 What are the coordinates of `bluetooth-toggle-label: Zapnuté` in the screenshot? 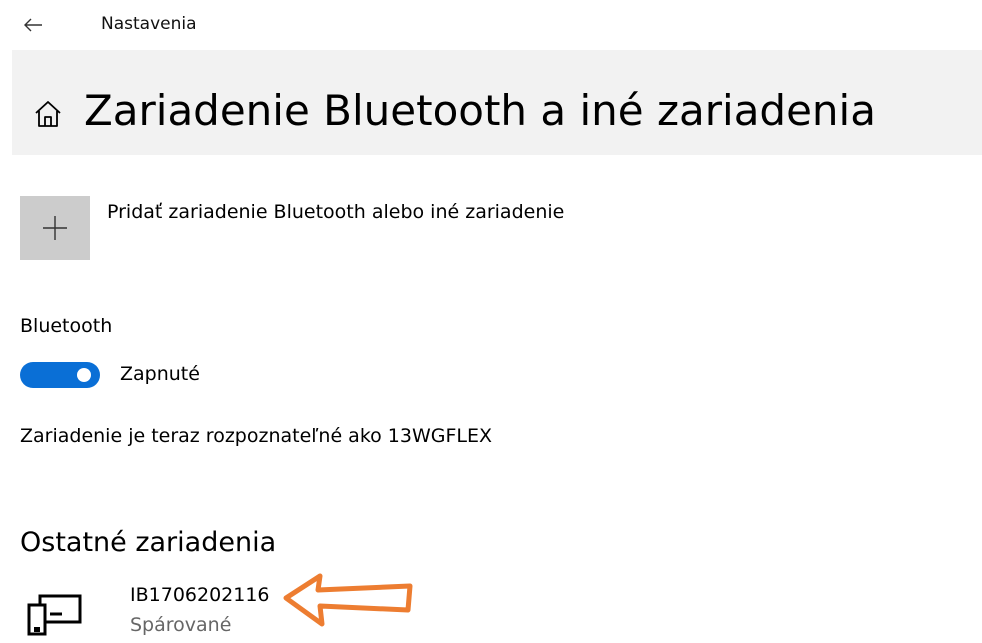 It's located at (160, 374).